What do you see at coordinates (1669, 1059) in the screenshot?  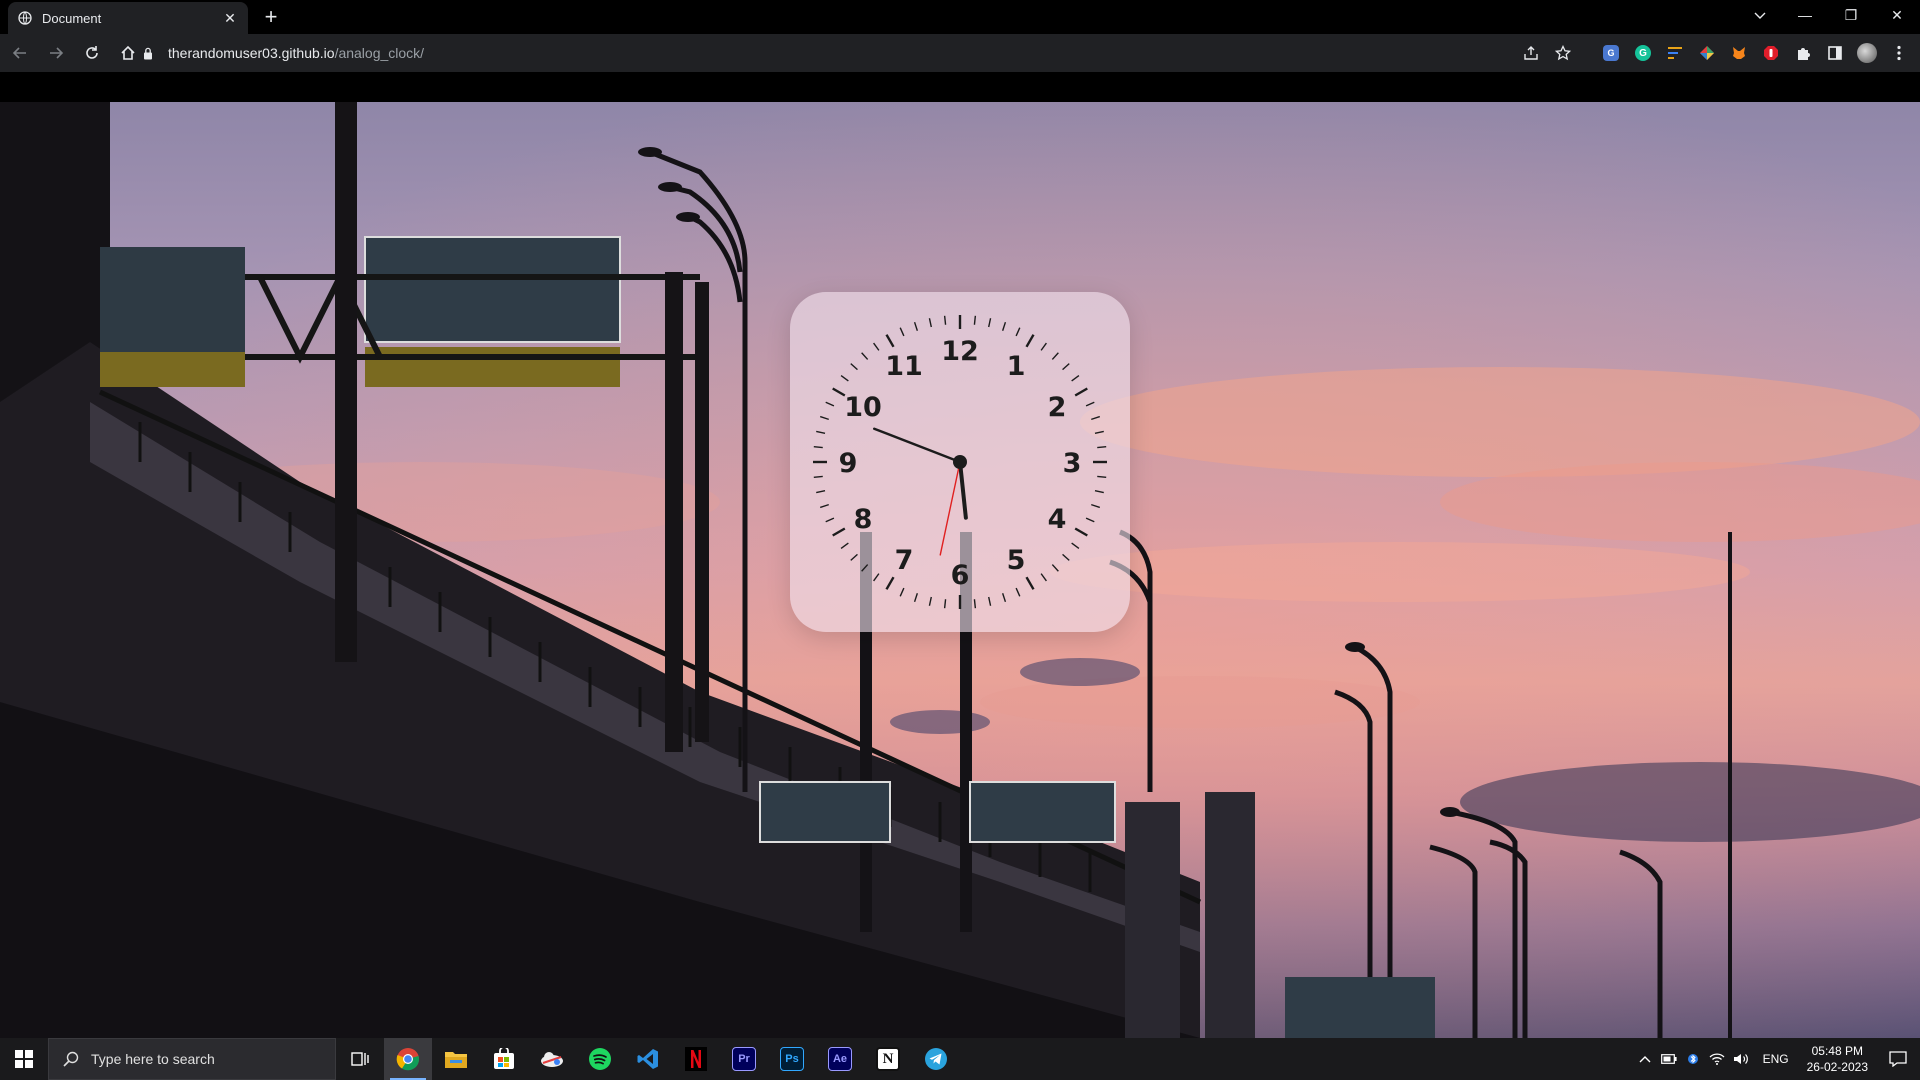 I see `battery-icon` at bounding box center [1669, 1059].